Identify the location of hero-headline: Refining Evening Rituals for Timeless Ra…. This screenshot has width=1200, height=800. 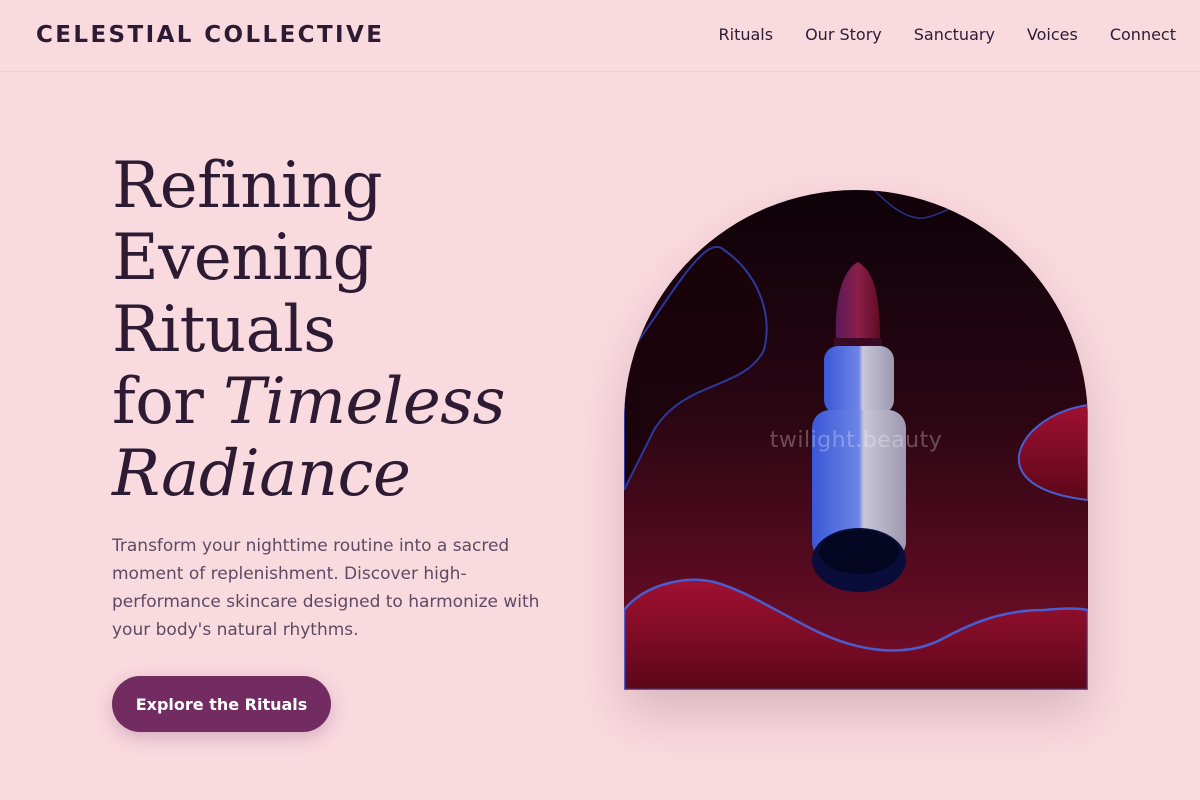
(308, 330).